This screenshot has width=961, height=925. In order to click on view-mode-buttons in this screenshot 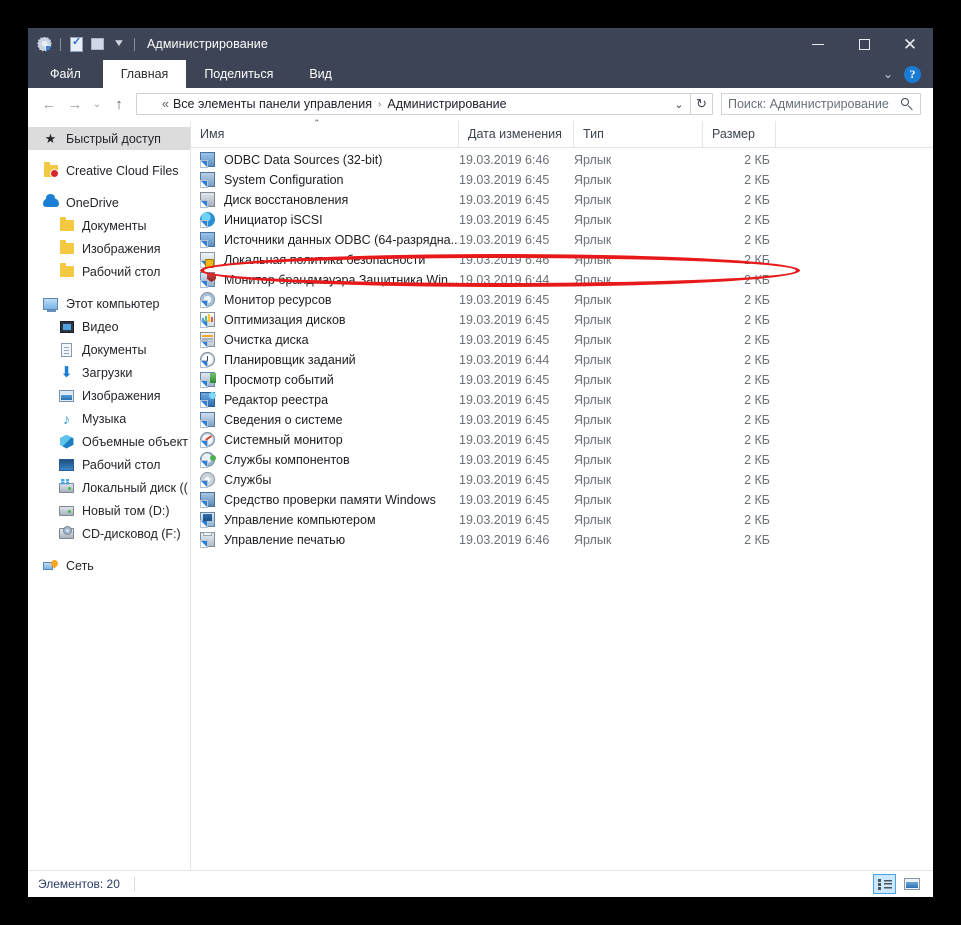, I will do `click(898, 884)`.